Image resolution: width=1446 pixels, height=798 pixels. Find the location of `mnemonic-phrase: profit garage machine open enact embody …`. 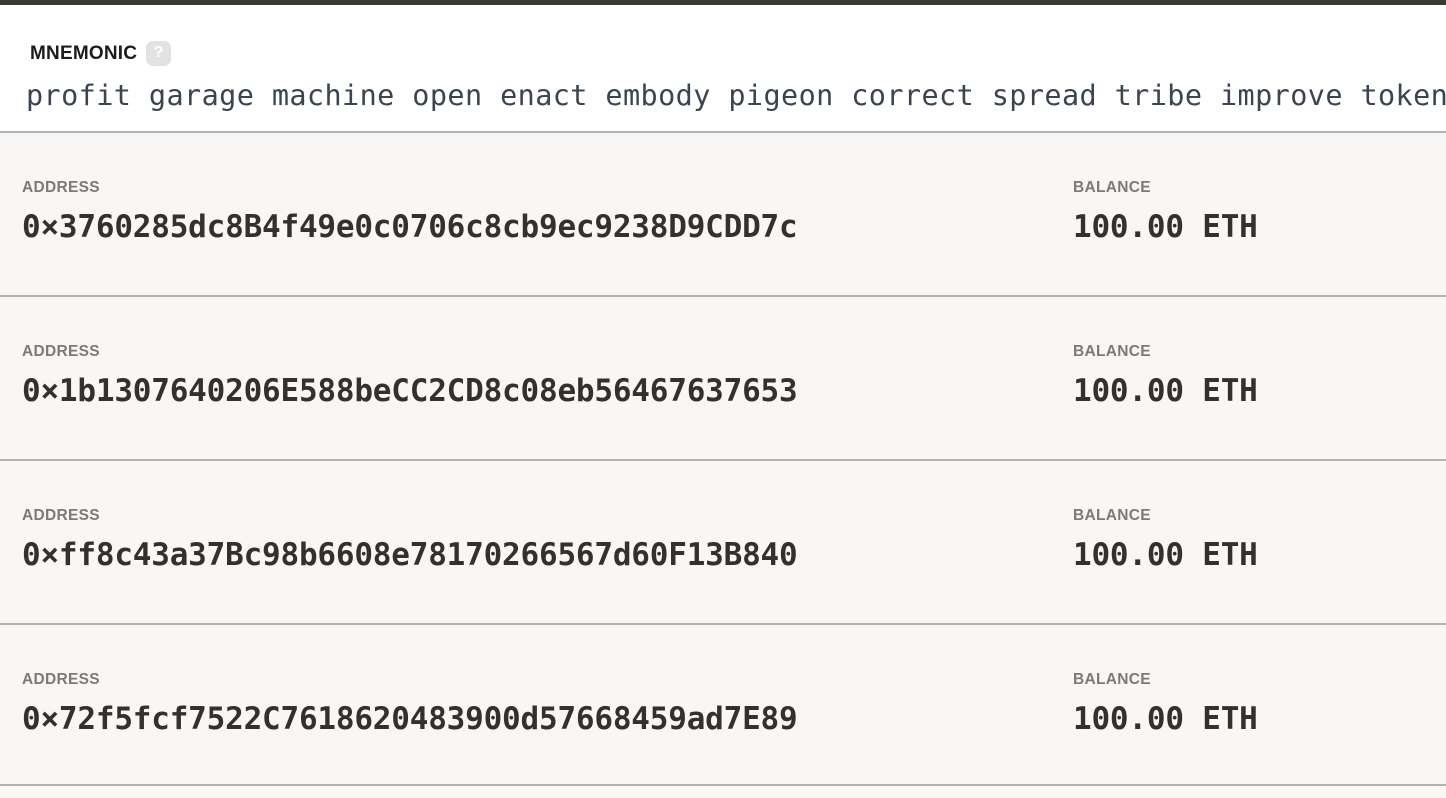

mnemonic-phrase: profit garage machine open enact embody … is located at coordinates (736, 96).